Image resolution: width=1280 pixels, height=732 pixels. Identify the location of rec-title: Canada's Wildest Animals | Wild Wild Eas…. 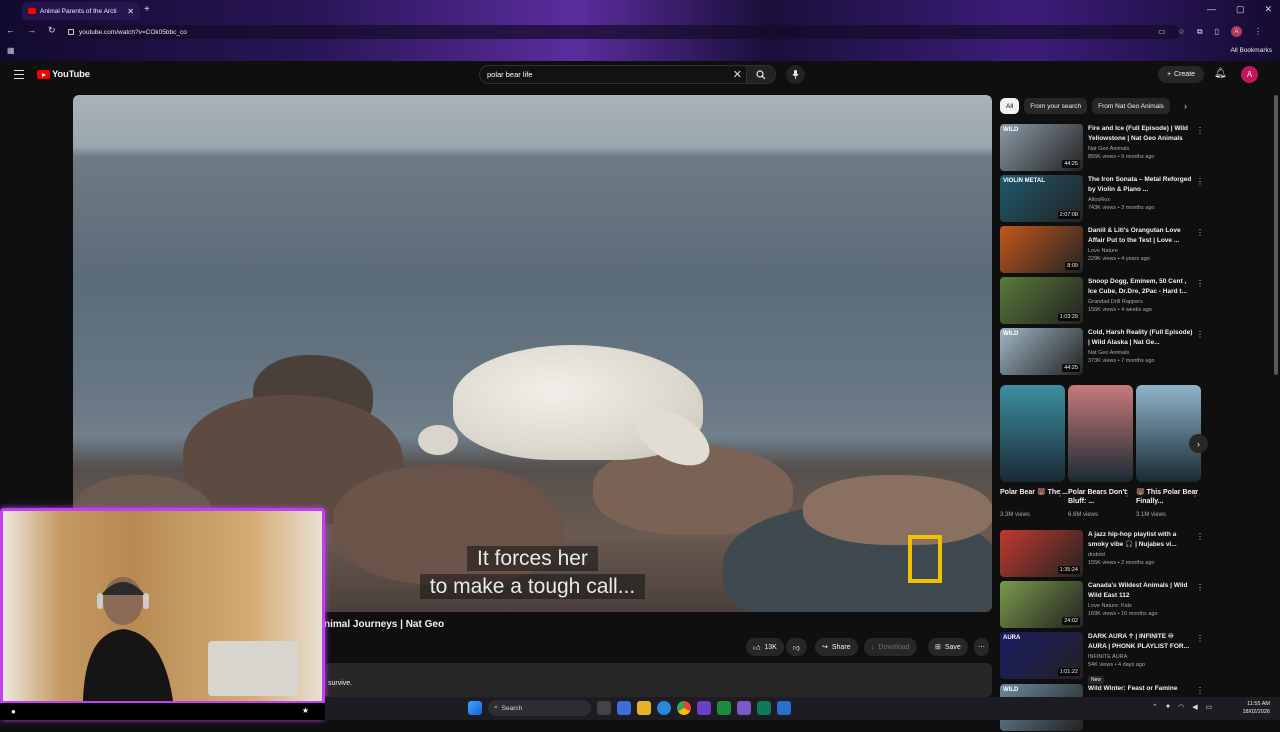
(1140, 590).